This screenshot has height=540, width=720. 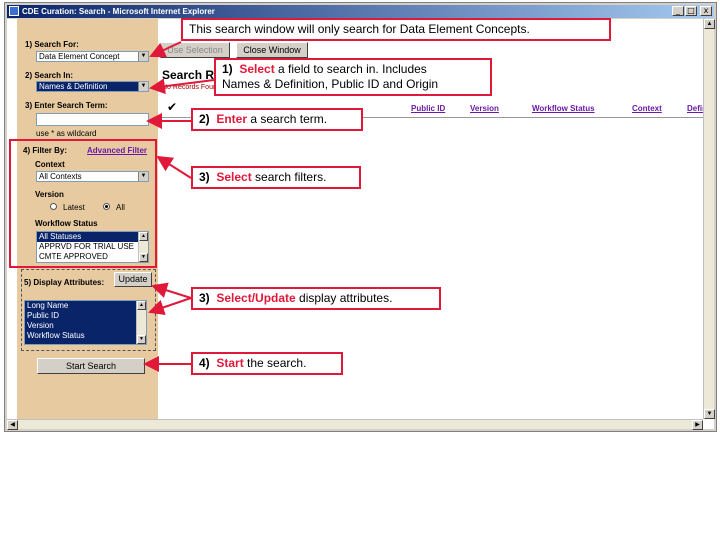 I want to click on ie-icon, so click(x=14, y=11).